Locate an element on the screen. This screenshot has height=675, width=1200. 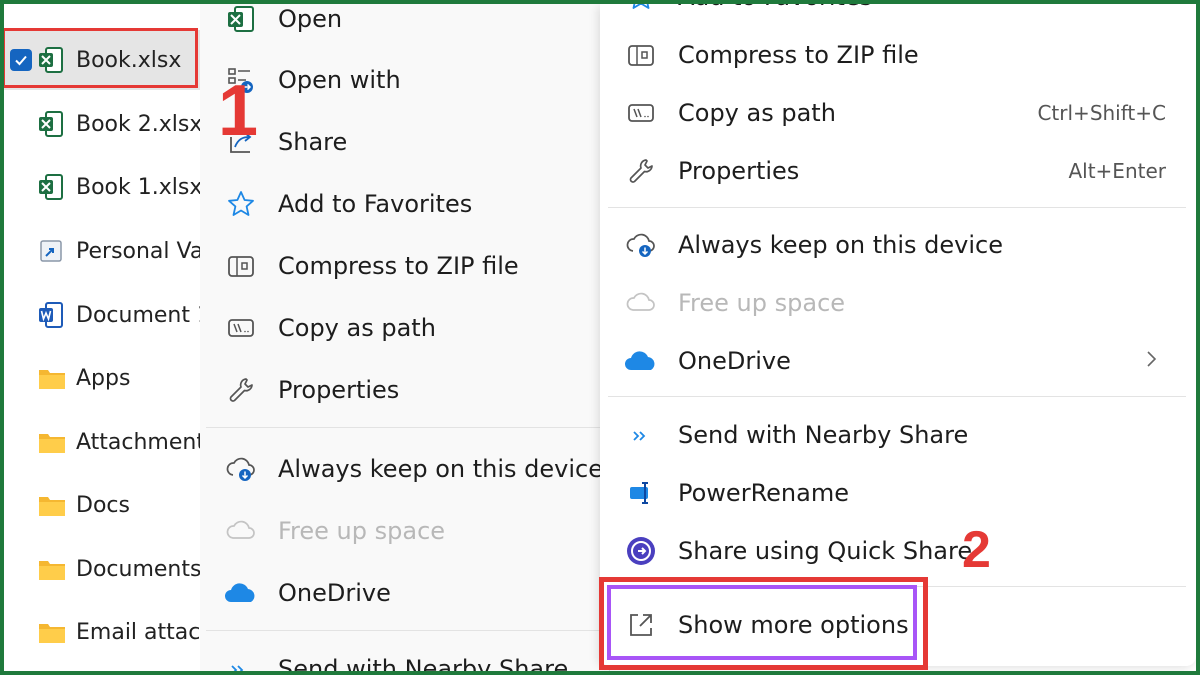
folder-item-attachments: Attachments is located at coordinates (102, 442).